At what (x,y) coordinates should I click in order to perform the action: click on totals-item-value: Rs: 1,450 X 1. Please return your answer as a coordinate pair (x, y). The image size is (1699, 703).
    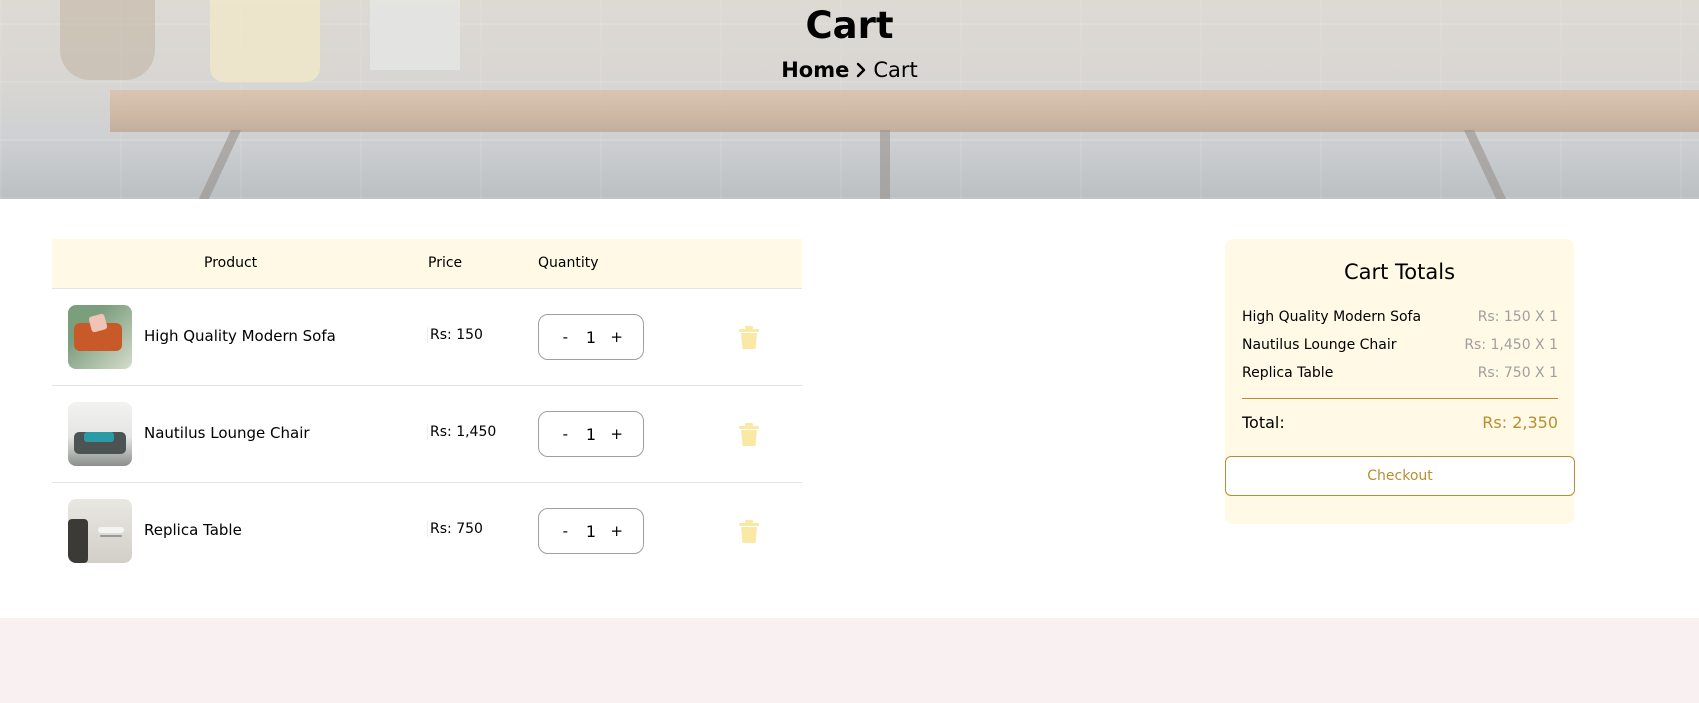
    Looking at the image, I should click on (1511, 345).